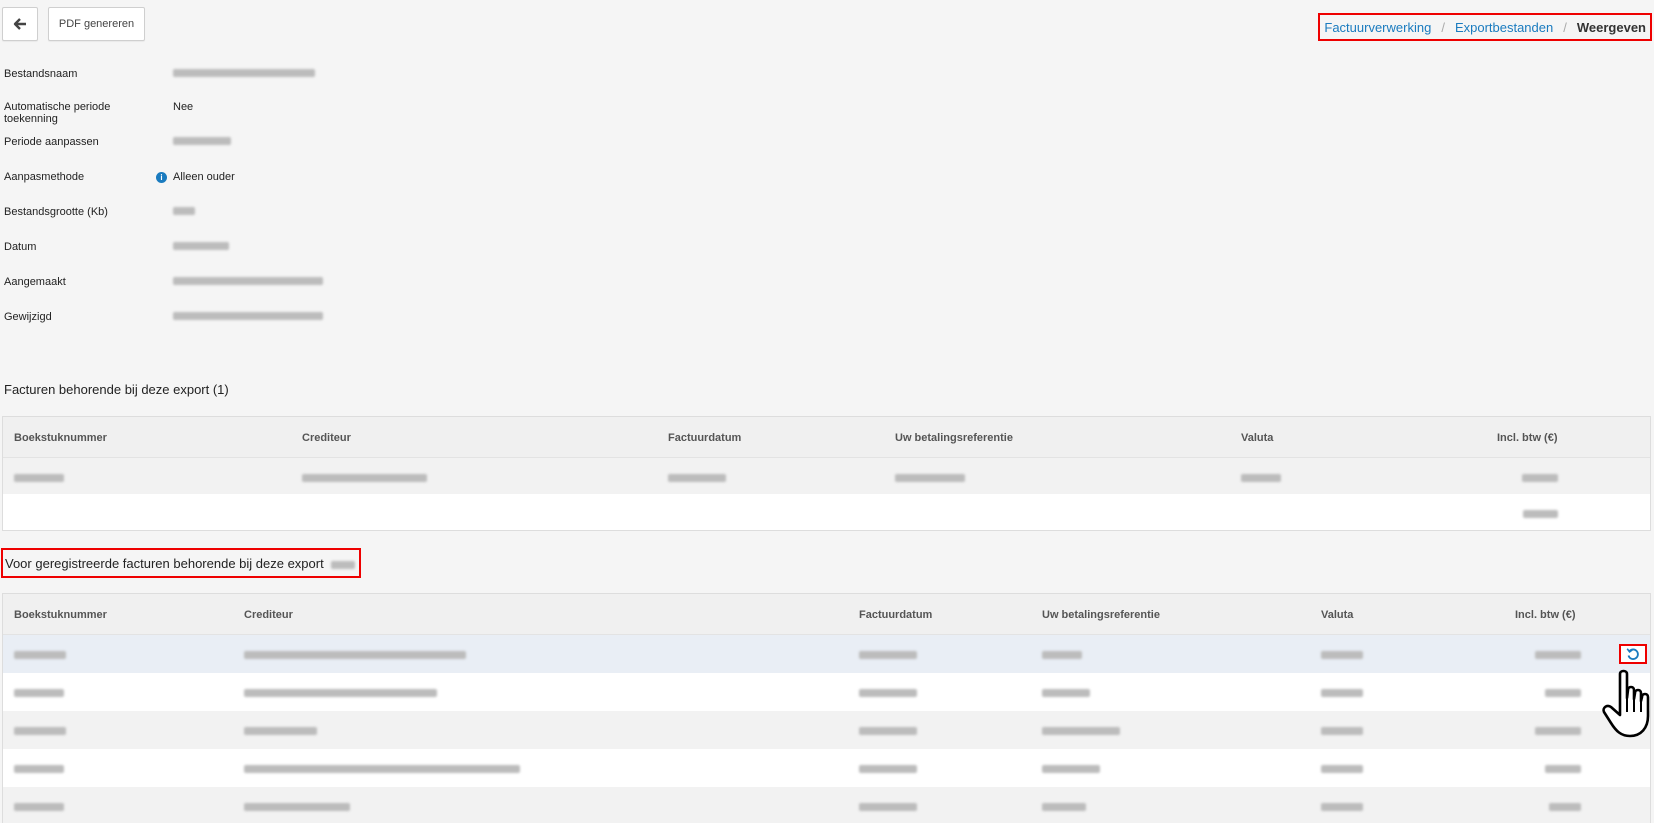 The height and width of the screenshot is (823, 1654). What do you see at coordinates (116, 389) in the screenshot?
I see `invoices-section-title: Facturen behorende bij deze export (1)` at bounding box center [116, 389].